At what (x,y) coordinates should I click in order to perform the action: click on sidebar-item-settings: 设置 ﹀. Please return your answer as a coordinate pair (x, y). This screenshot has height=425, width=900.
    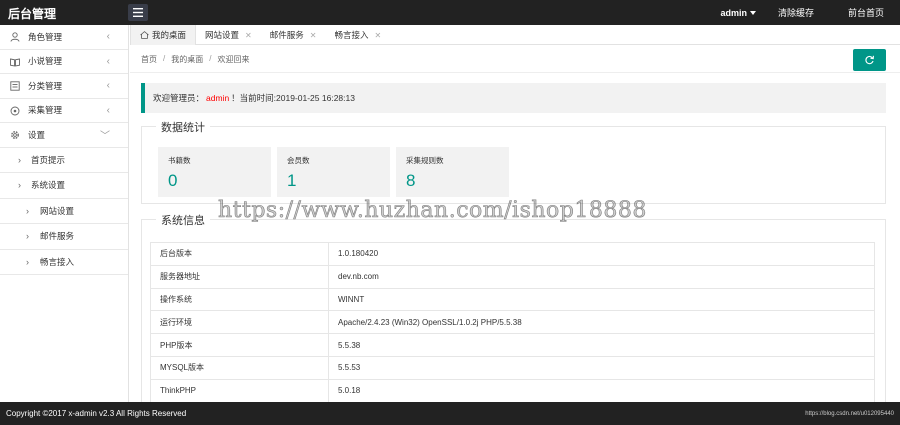
    Looking at the image, I should click on (64, 135).